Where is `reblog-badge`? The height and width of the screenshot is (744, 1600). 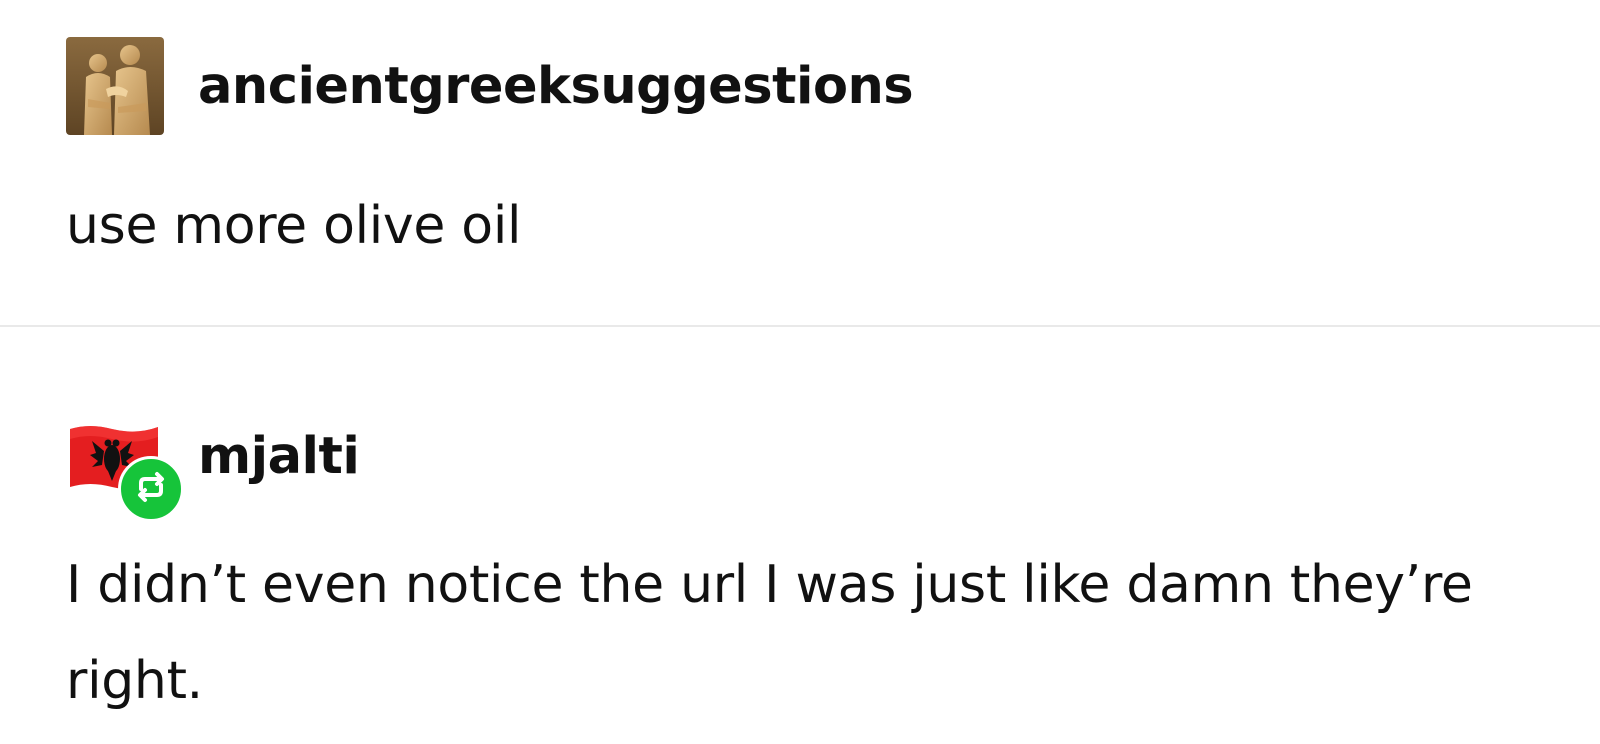
reblog-badge is located at coordinates (151, 489).